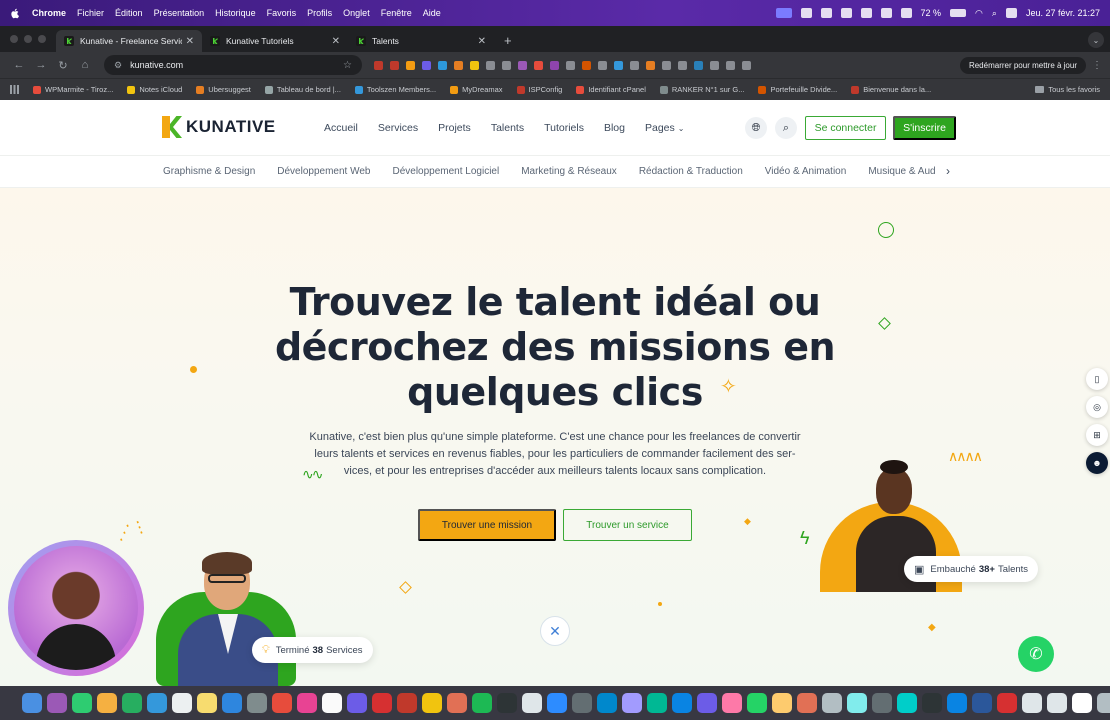 Image resolution: width=1110 pixels, height=720 pixels. What do you see at coordinates (614, 128) in the screenshot?
I see `nav-blog: Blog` at bounding box center [614, 128].